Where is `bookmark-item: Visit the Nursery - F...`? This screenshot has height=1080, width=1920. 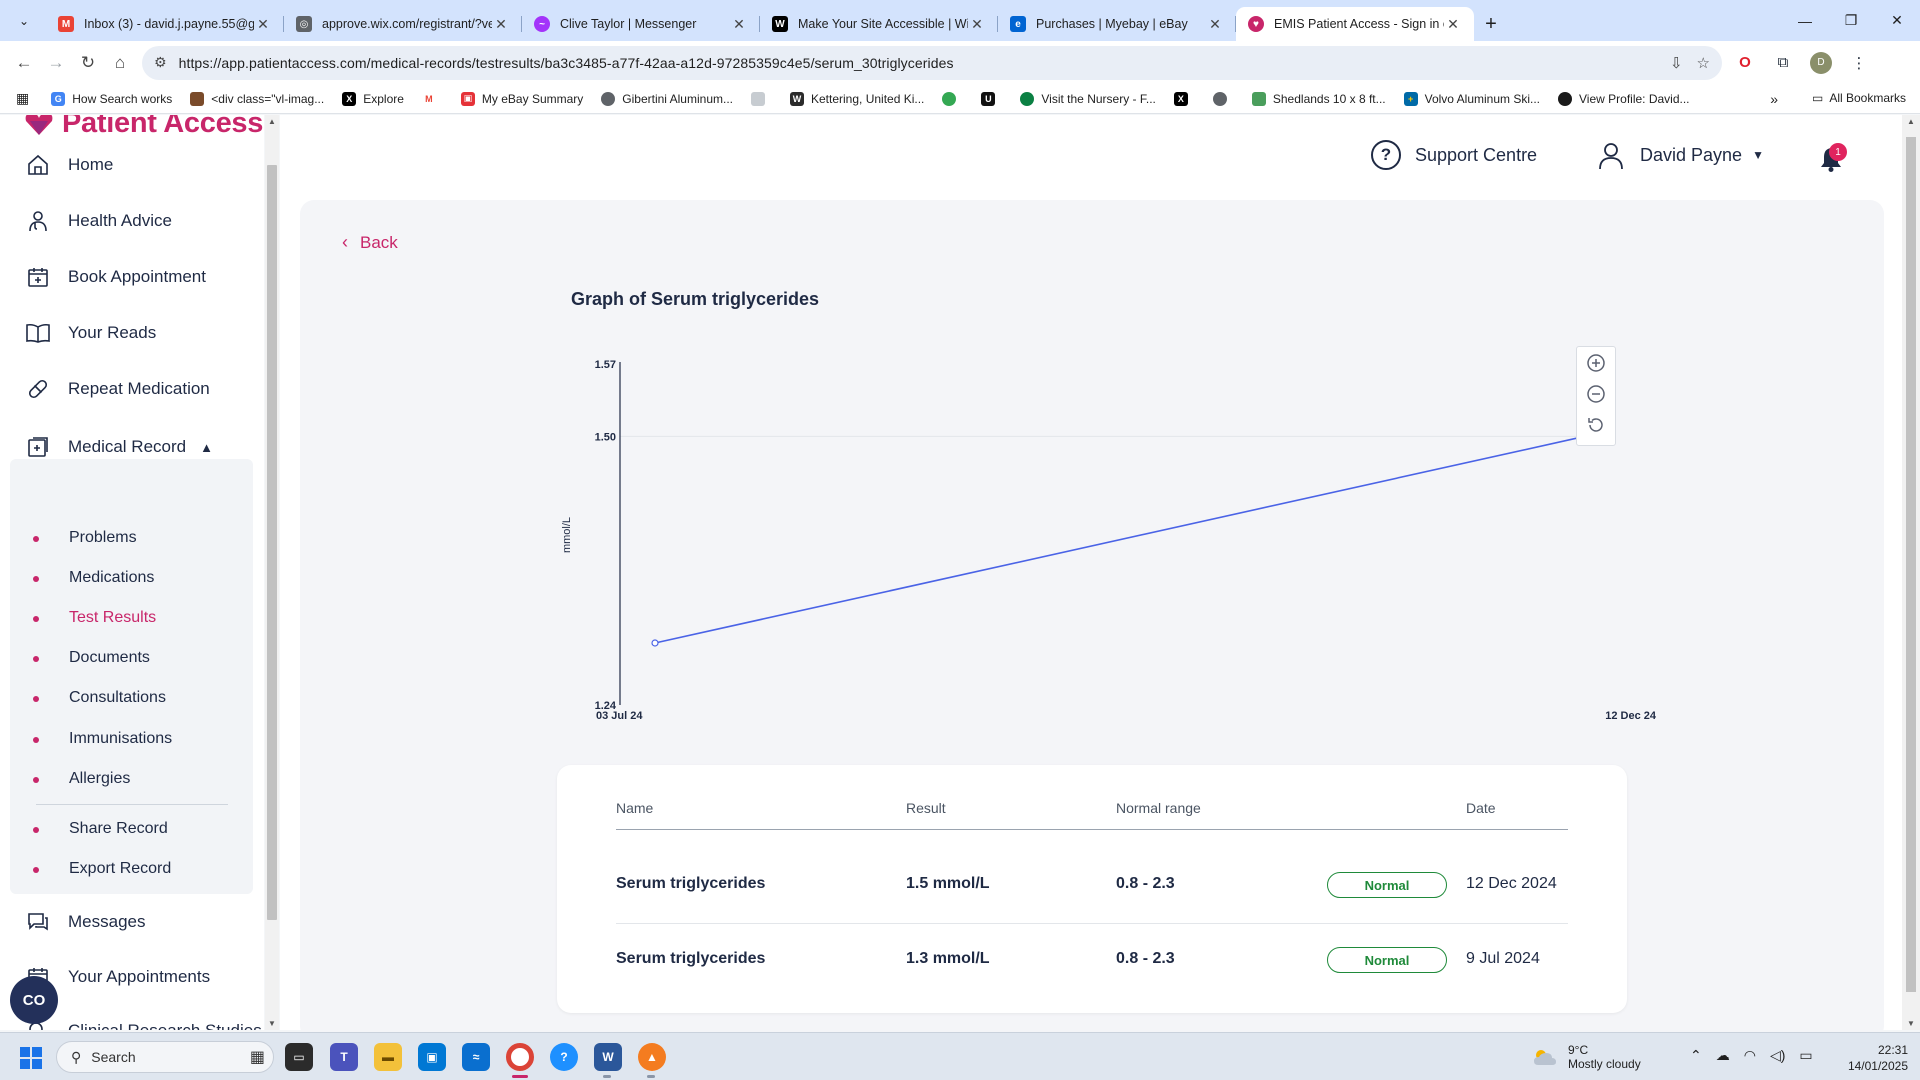
bookmark-item: Visit the Nursery - F... is located at coordinates (1088, 98).